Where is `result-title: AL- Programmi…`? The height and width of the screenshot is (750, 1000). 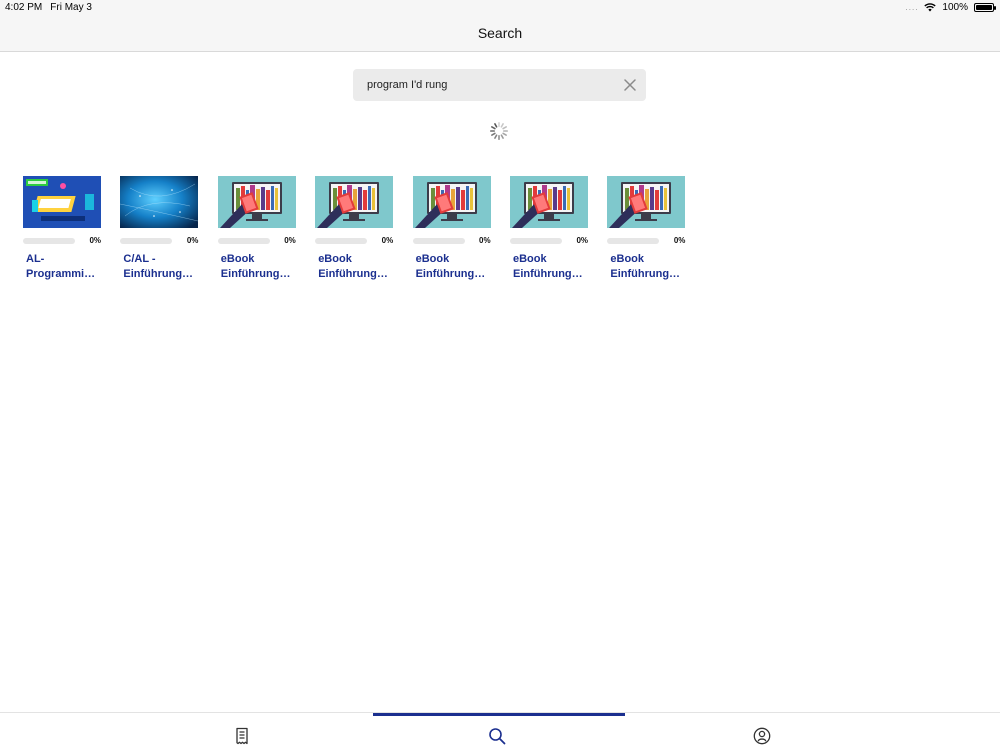
result-title: AL- Programmi… is located at coordinates (61, 266).